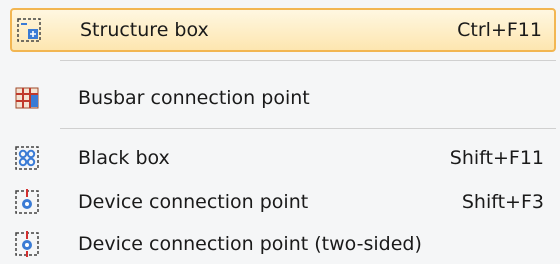 This screenshot has height=264, width=560. What do you see at coordinates (27, 158) in the screenshot?
I see `black-box-icon` at bounding box center [27, 158].